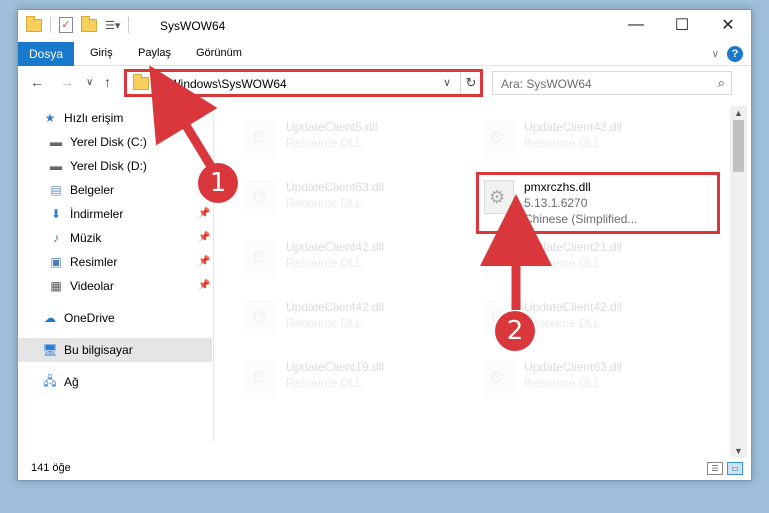  Describe the element at coordinates (50, 118) in the screenshot. I see `star-icon: ★` at that location.